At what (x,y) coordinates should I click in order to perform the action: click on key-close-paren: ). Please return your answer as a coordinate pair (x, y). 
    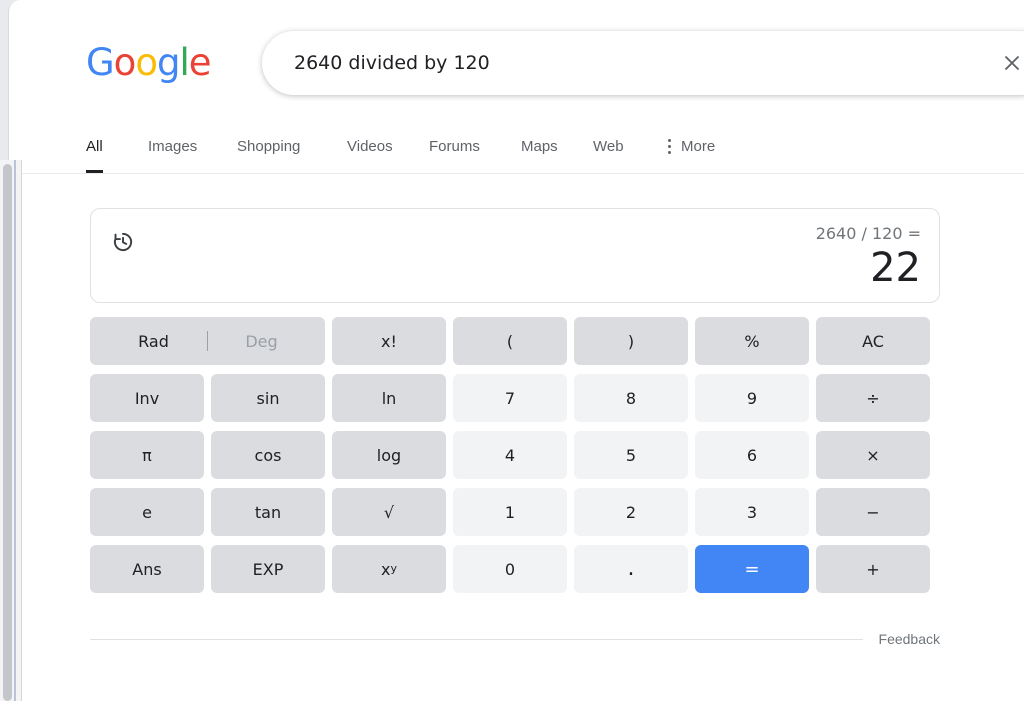
    Looking at the image, I should click on (631, 341).